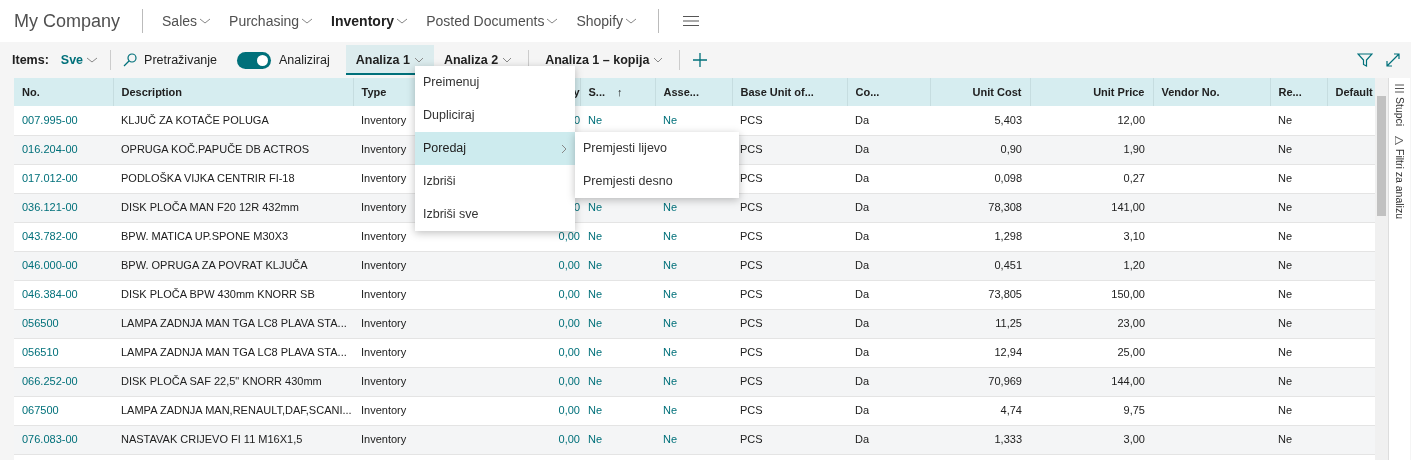 The image size is (1411, 460). I want to click on link-cell: 017.012-00, so click(63, 178).